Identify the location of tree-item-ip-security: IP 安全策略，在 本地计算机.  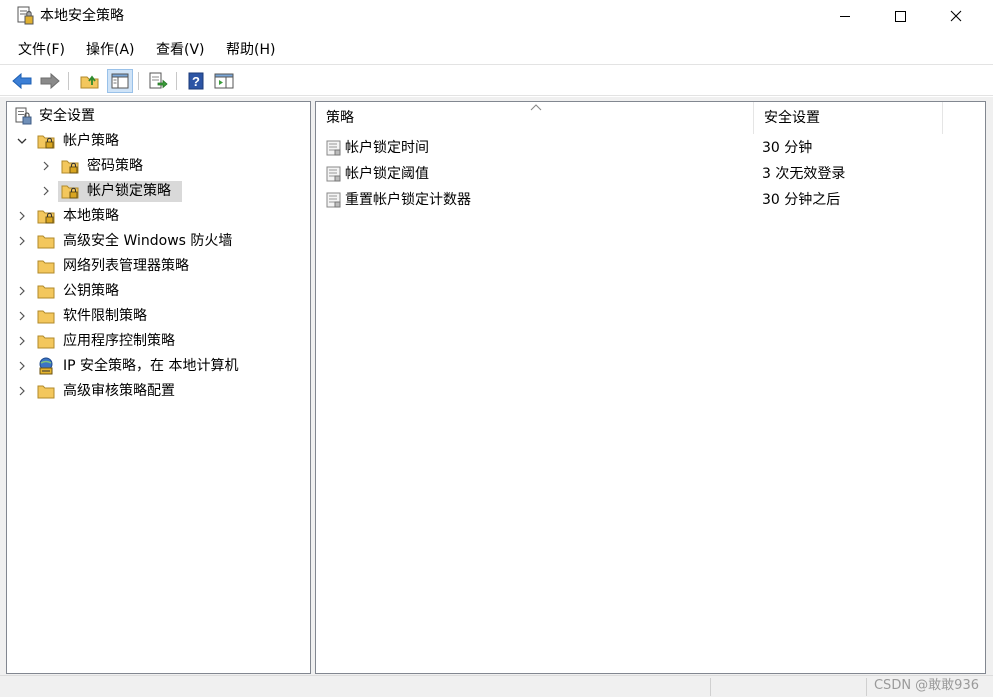
(158, 366).